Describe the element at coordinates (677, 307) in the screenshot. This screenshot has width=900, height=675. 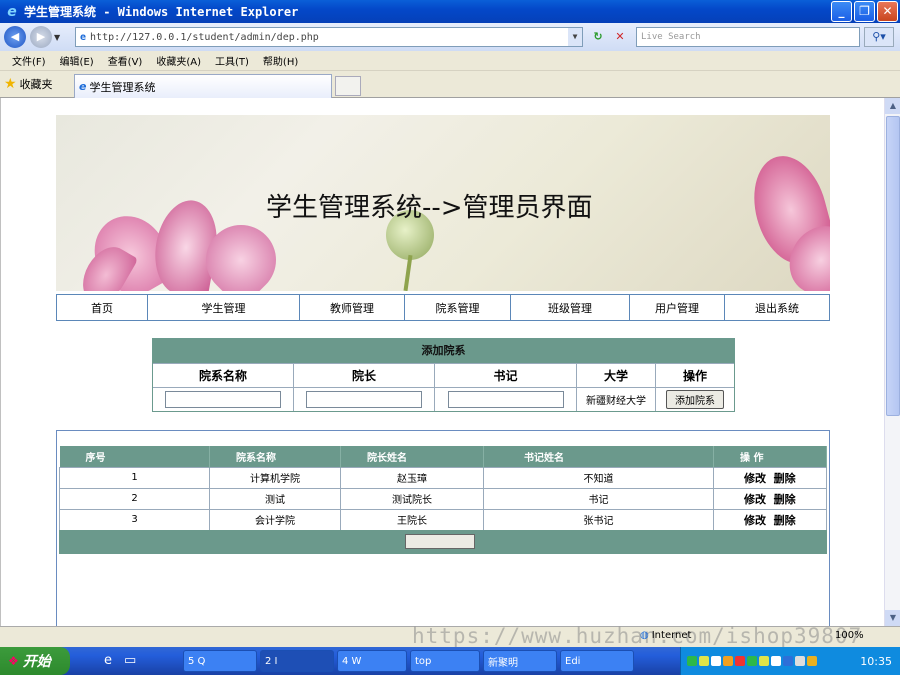
I see `nav-users: 用户管理` at that location.